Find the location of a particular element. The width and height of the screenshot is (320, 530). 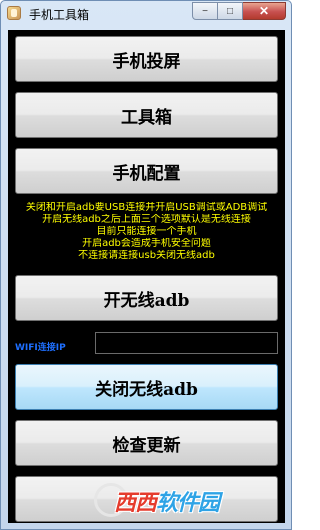

info-line: 开启无线adb之后上面三个选项默认是无线连接 is located at coordinates (146, 219).